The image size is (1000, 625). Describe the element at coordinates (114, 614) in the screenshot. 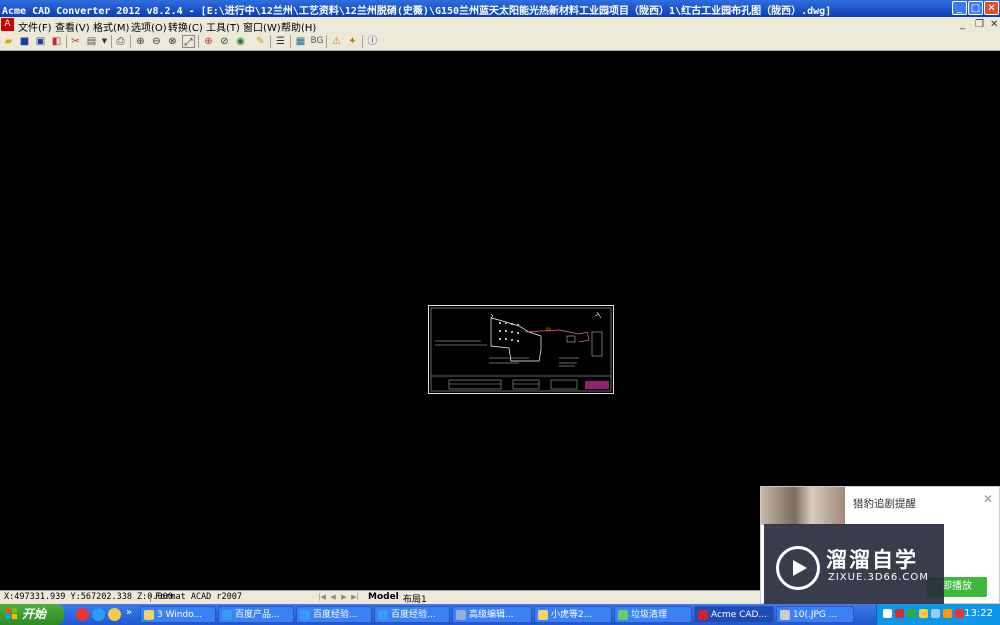

I see `quicklaunch-chat-icon` at that location.